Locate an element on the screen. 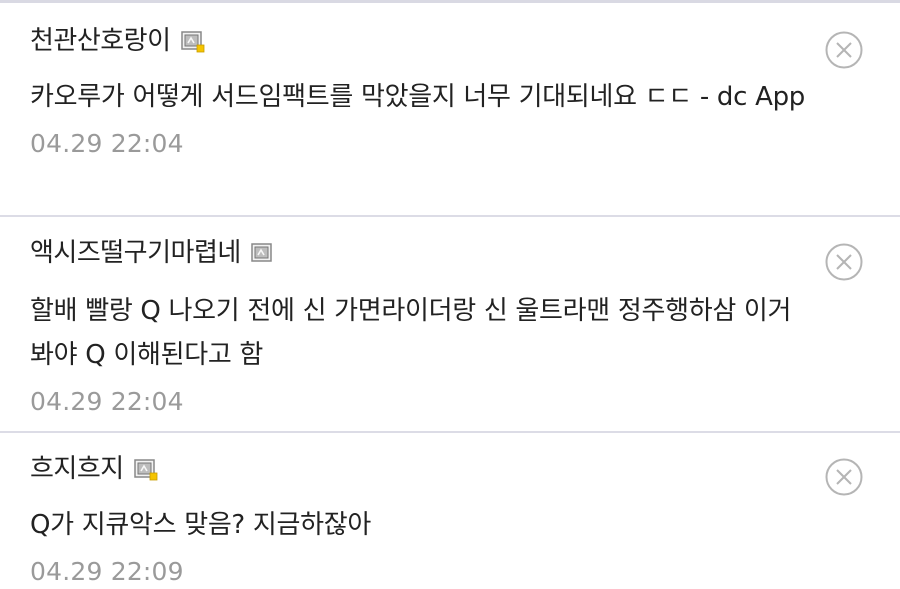 This screenshot has height=589, width=900. comment-header: 천관산호랑이 is located at coordinates (425, 41).